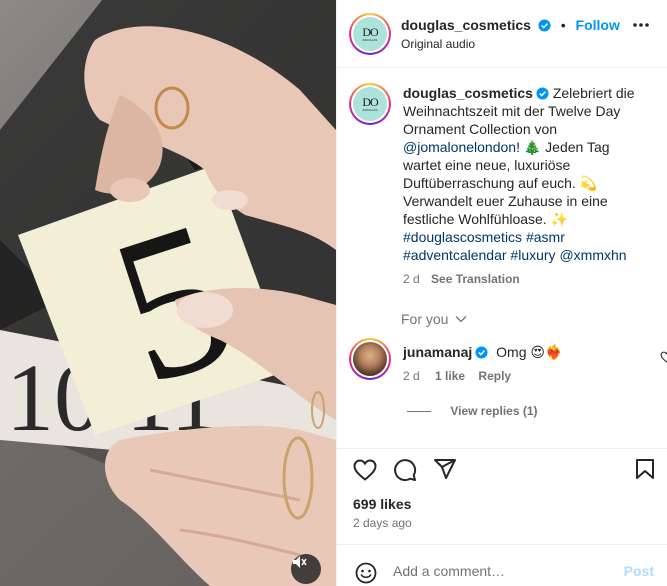  What do you see at coordinates (532, 255) in the screenshot?
I see `hashtag-link: #luxury` at bounding box center [532, 255].